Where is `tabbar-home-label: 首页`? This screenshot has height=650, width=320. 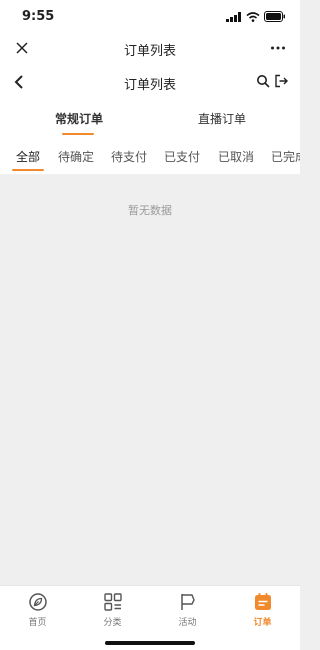 tabbar-home-label: 首页 is located at coordinates (37, 623).